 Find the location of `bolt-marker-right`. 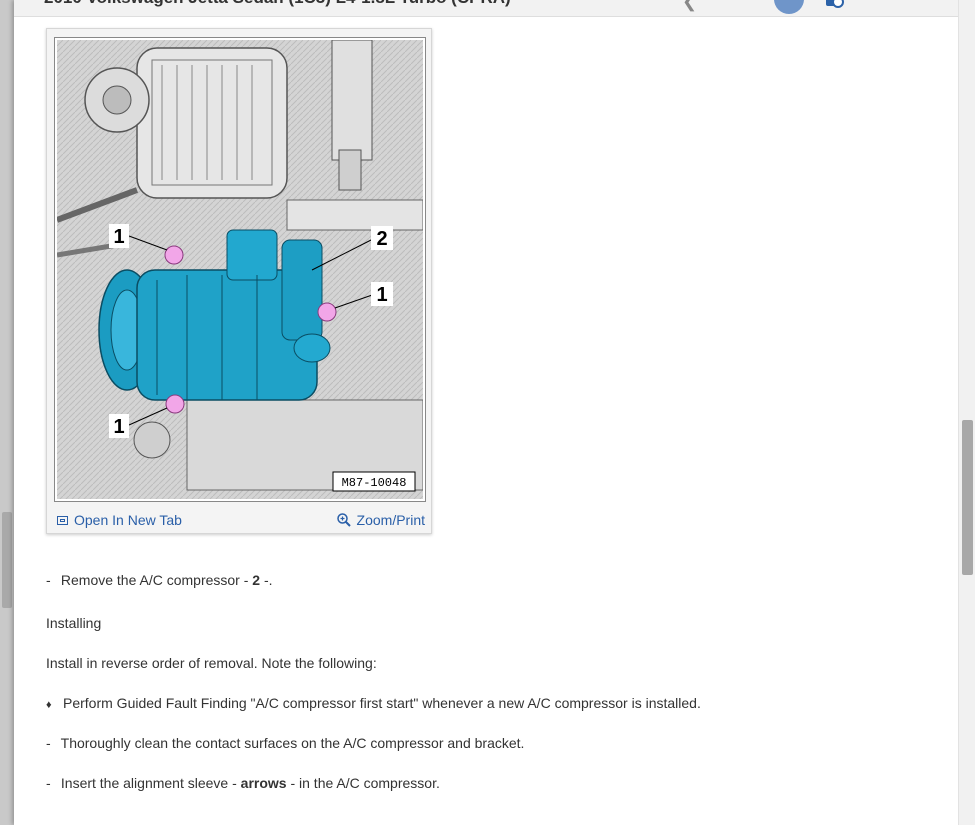

bolt-marker-right is located at coordinates (327, 312).